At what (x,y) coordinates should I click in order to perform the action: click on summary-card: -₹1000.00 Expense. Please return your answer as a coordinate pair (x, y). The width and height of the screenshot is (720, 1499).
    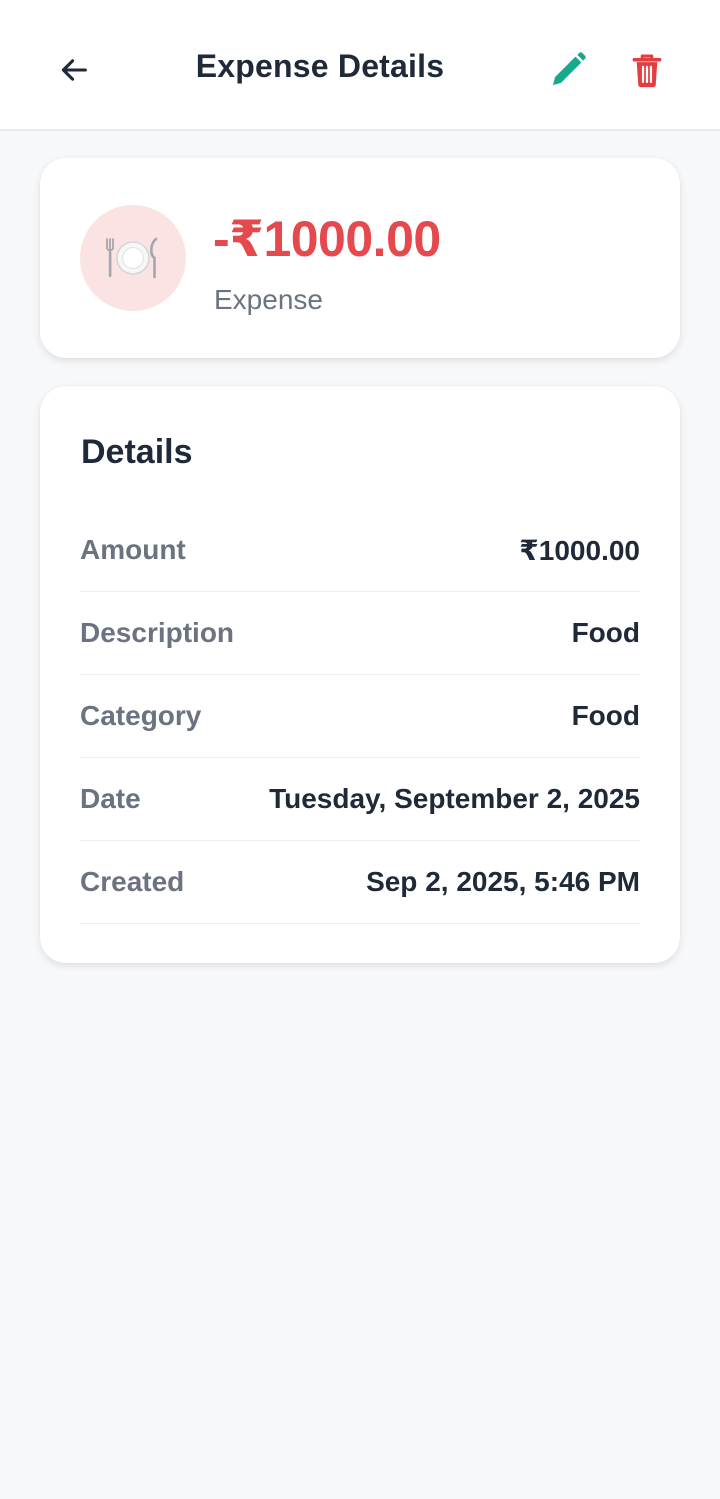
    Looking at the image, I should click on (360, 258).